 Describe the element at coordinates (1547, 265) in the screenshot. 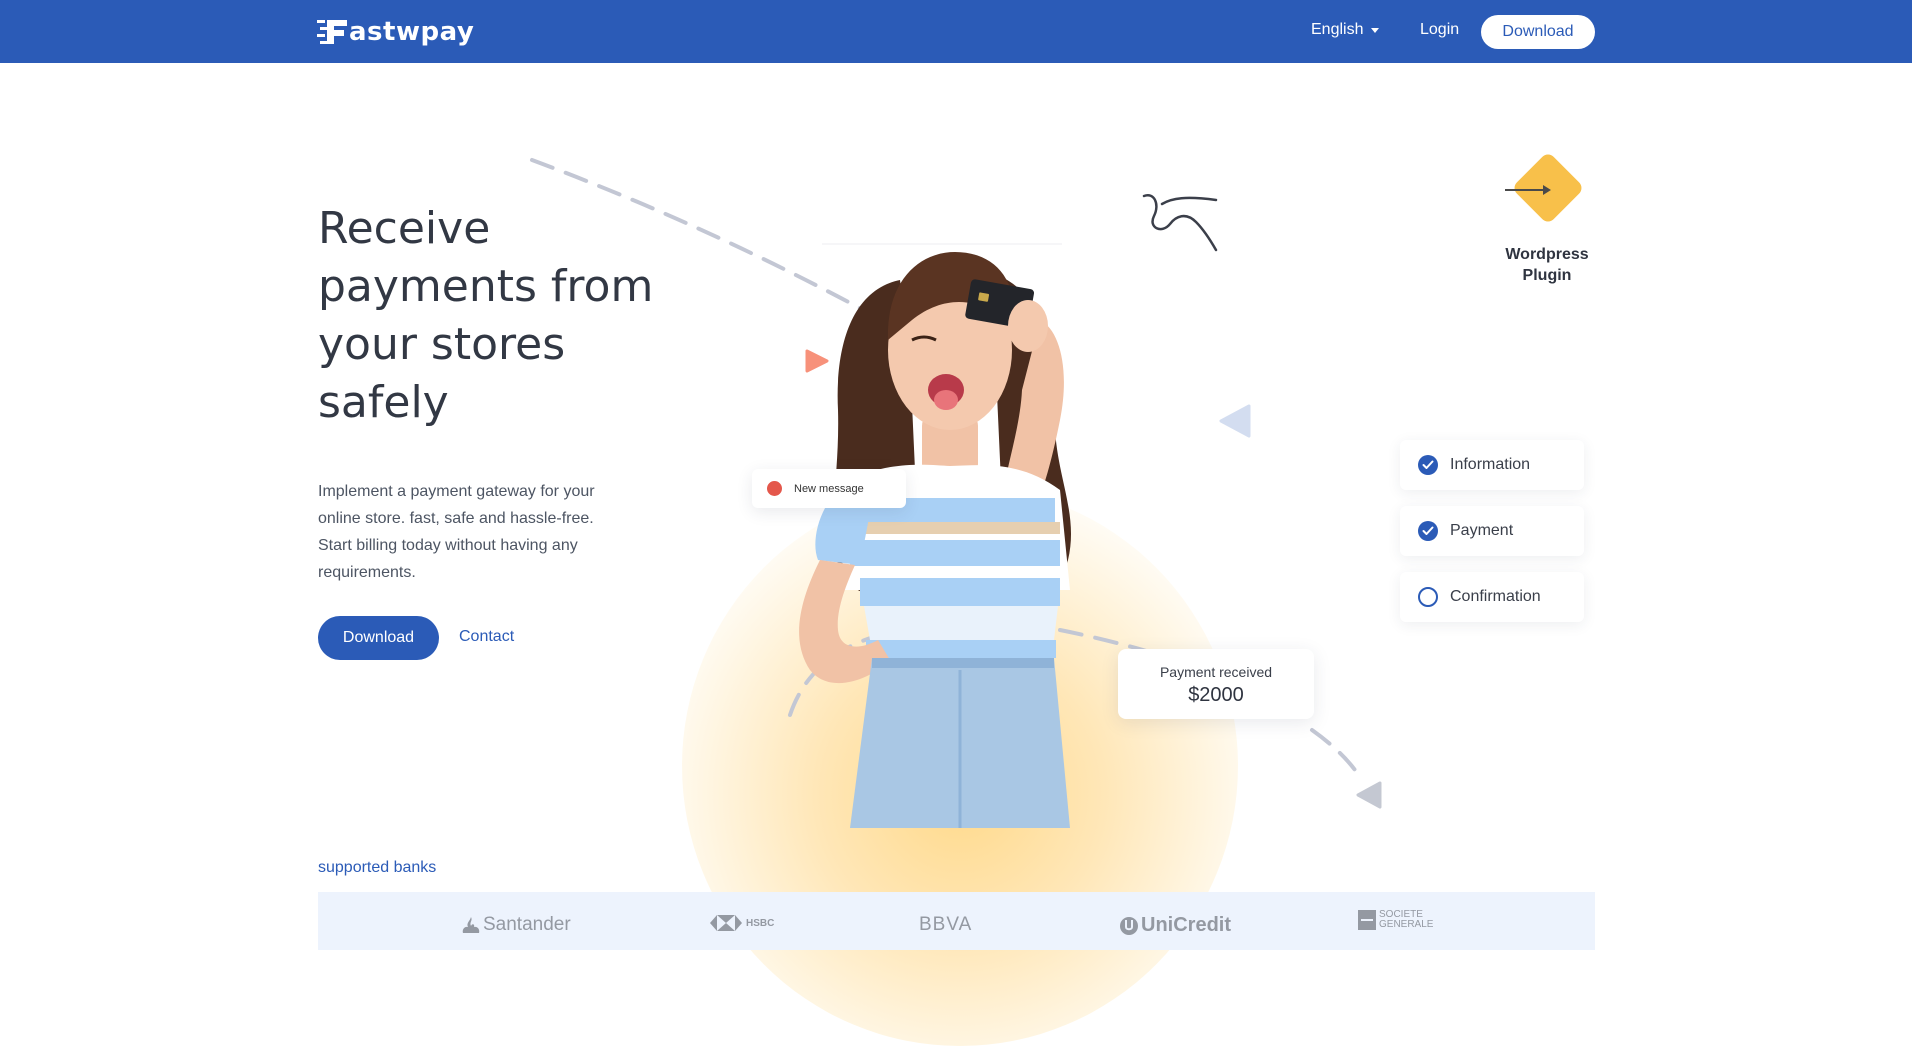

I see `wordpress-plugin-label: Wordpress Plugin` at that location.